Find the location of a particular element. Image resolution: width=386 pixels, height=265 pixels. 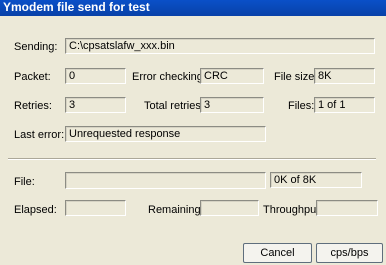

throughput-field is located at coordinates (347, 208).